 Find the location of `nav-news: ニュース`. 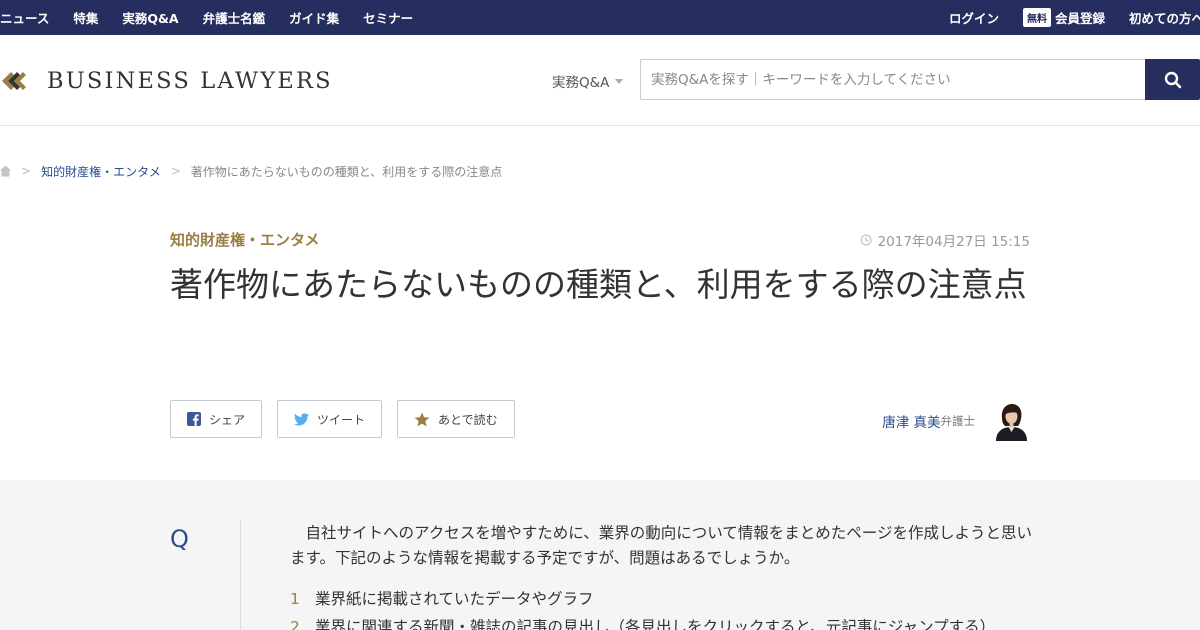

nav-news: ニュース is located at coordinates (24, 17).